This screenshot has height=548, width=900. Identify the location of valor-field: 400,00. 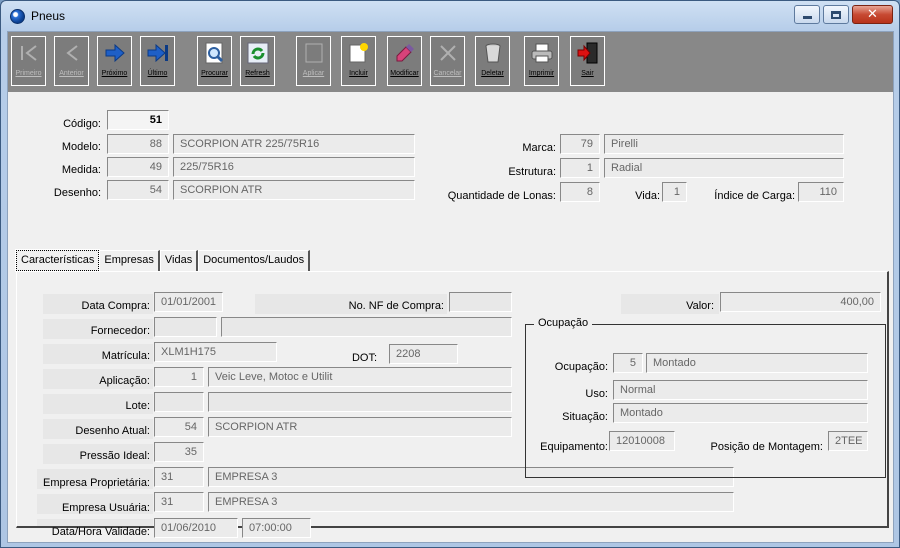
(800, 302).